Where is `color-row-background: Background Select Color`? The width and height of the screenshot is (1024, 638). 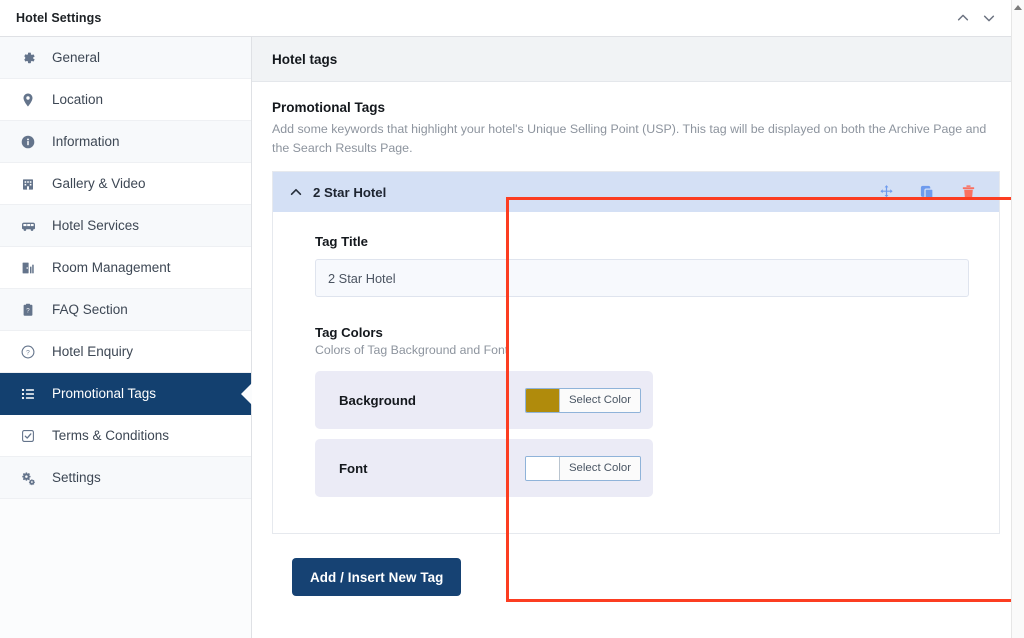
color-row-background: Background Select Color is located at coordinates (484, 400).